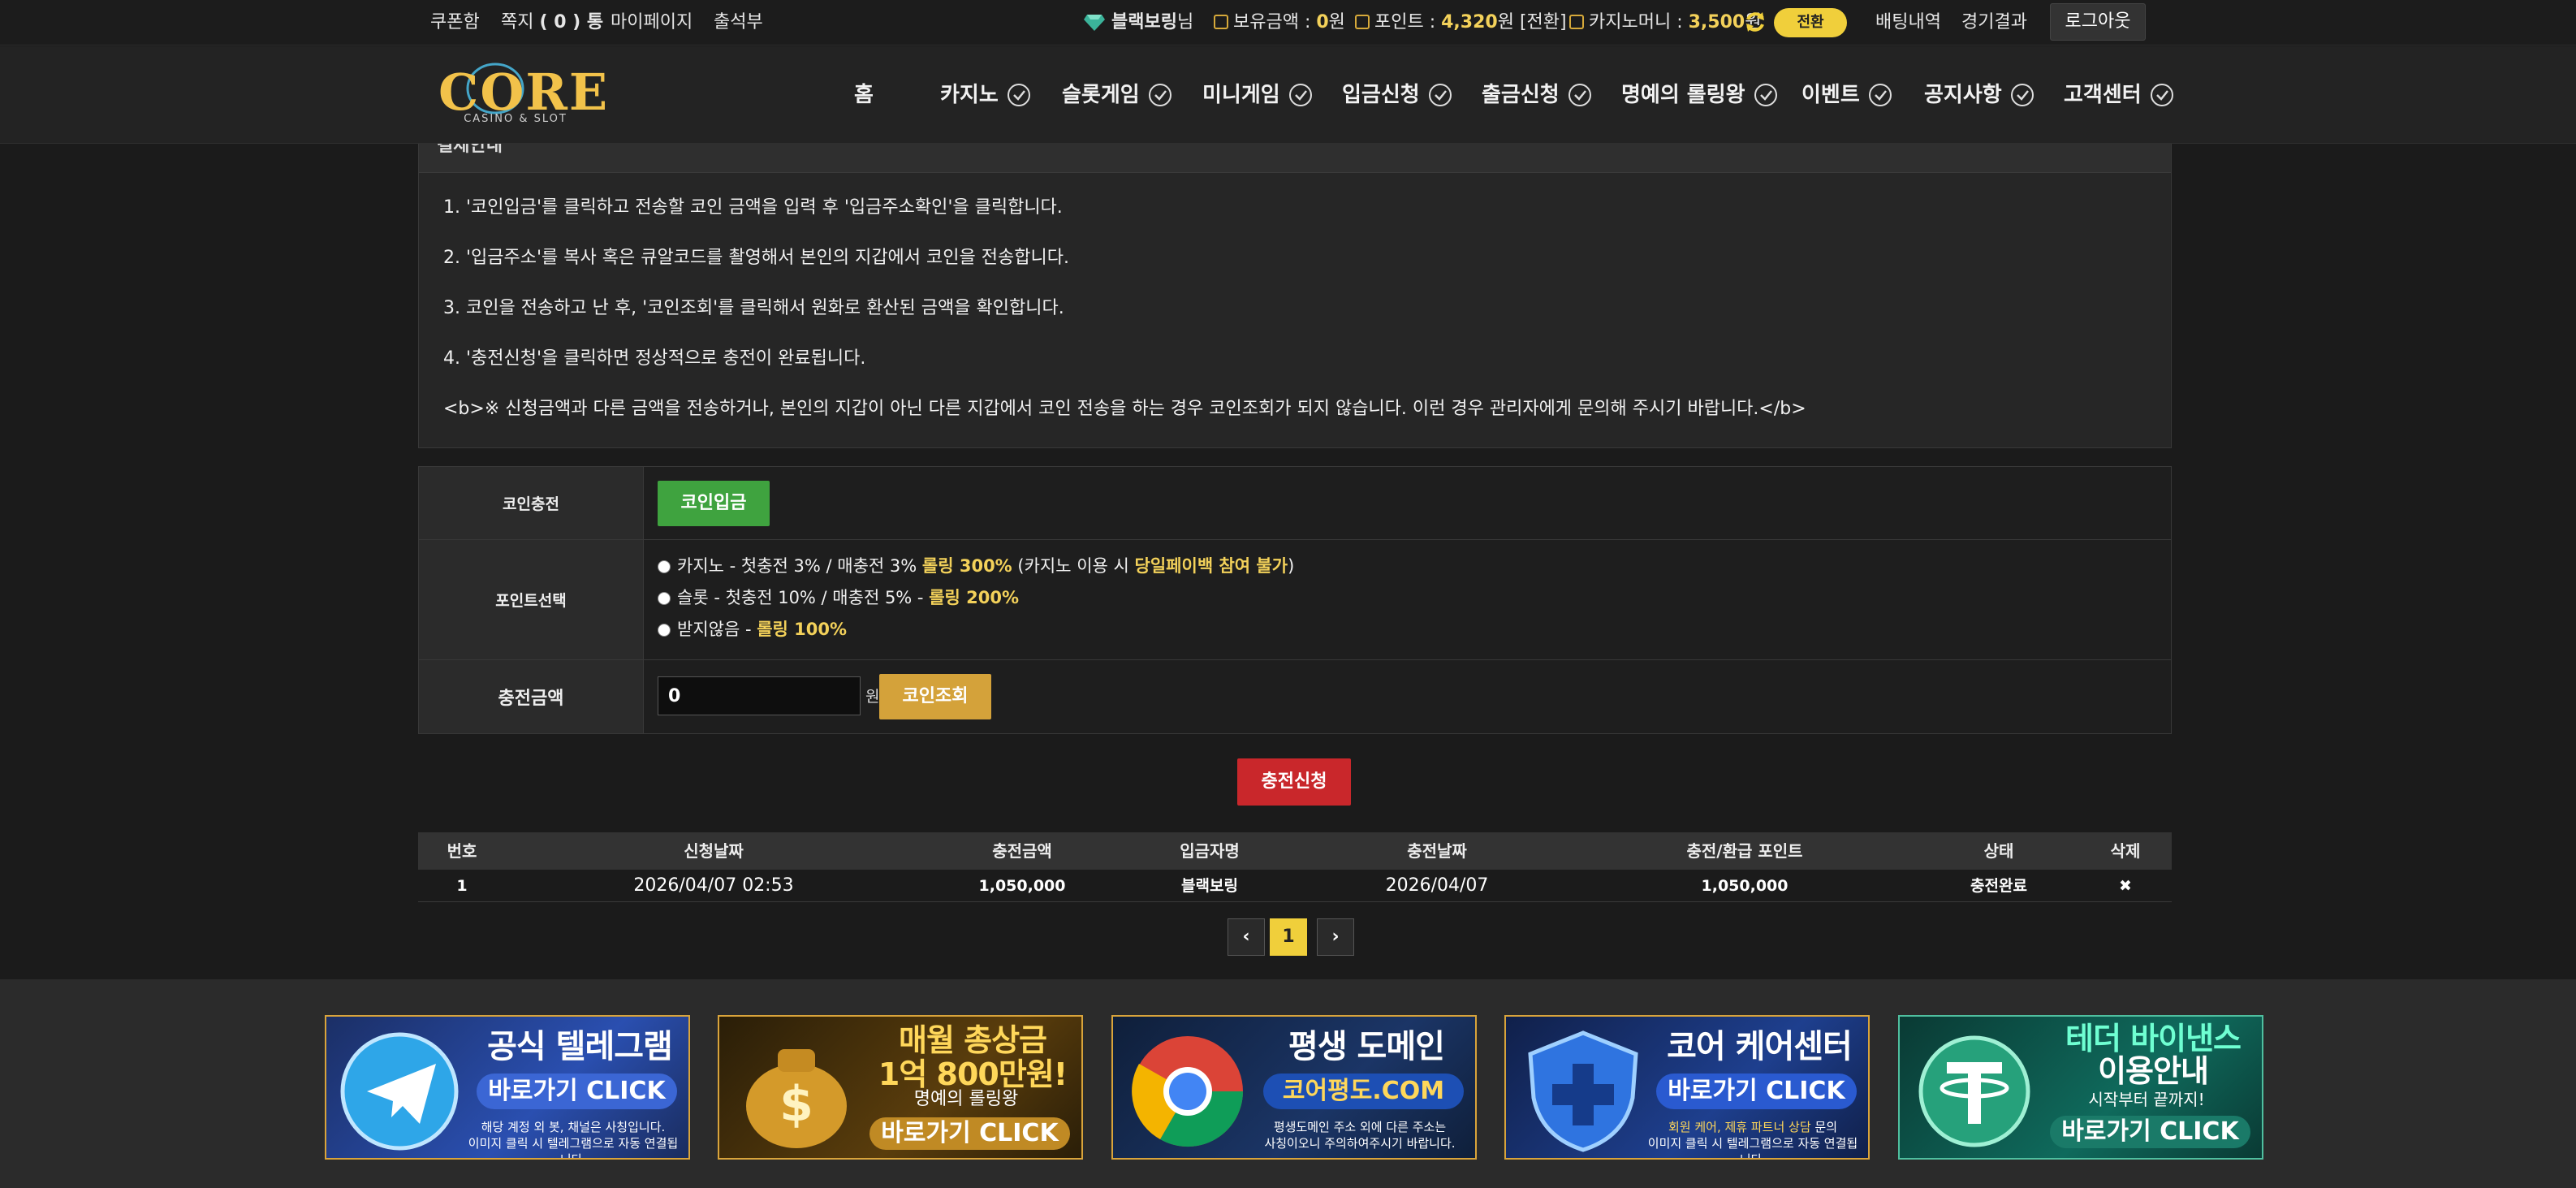 This screenshot has width=2576, height=1188. What do you see at coordinates (1366, 1046) in the screenshot?
I see `banner-title: 평생 도메인` at bounding box center [1366, 1046].